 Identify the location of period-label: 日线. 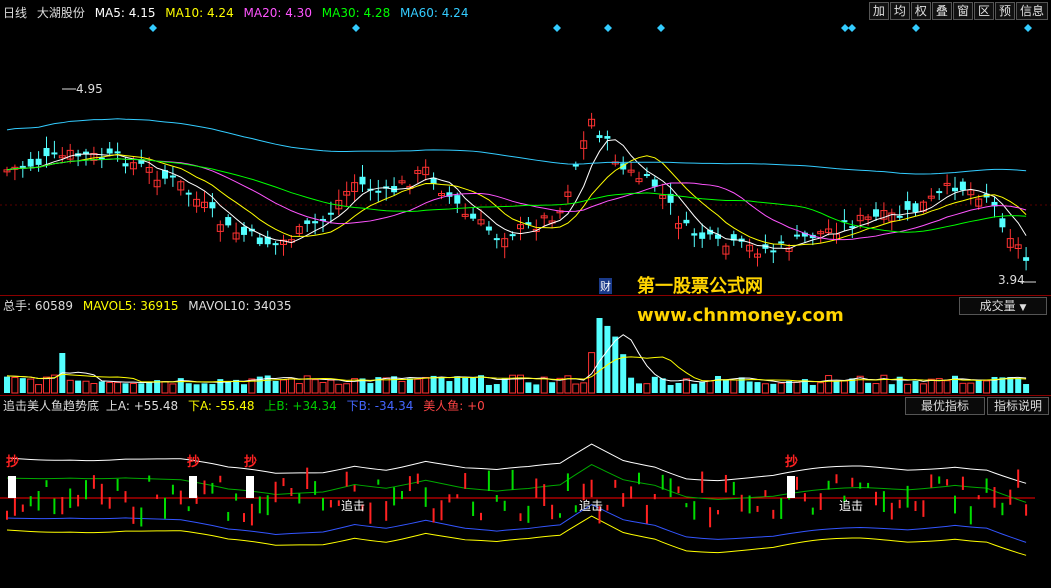
(15, 13).